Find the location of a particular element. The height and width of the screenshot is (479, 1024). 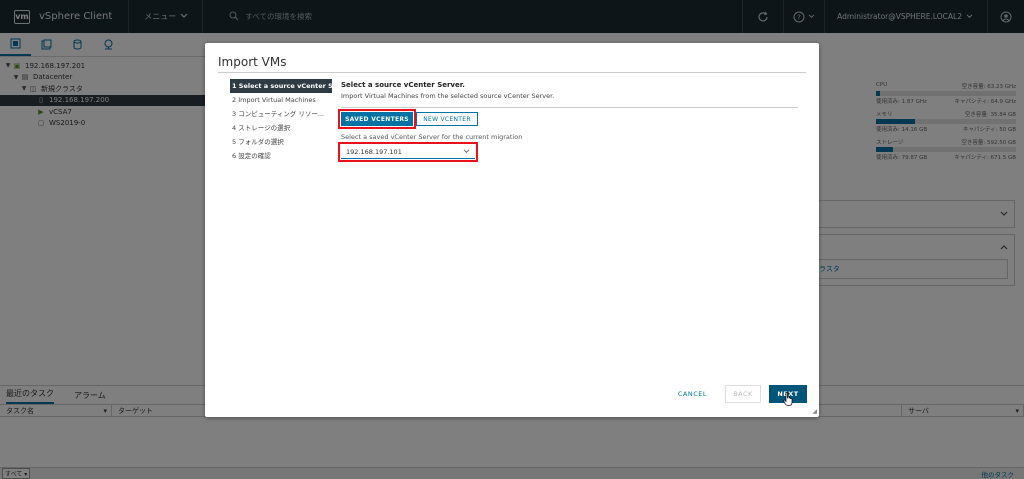

wizard-step: 5 フォルダの選択 is located at coordinates (258, 142).